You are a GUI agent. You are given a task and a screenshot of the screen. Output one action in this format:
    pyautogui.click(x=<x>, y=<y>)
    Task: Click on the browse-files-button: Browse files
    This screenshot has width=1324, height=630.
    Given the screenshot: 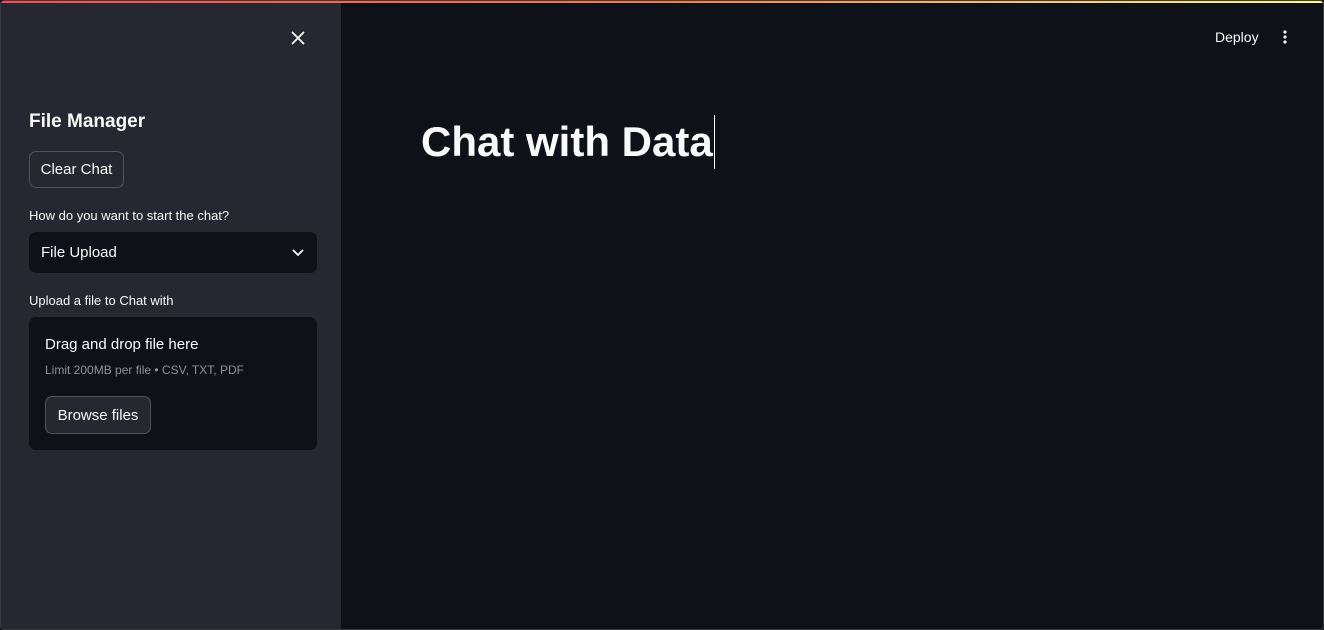 What is the action you would take?
    pyautogui.click(x=98, y=415)
    